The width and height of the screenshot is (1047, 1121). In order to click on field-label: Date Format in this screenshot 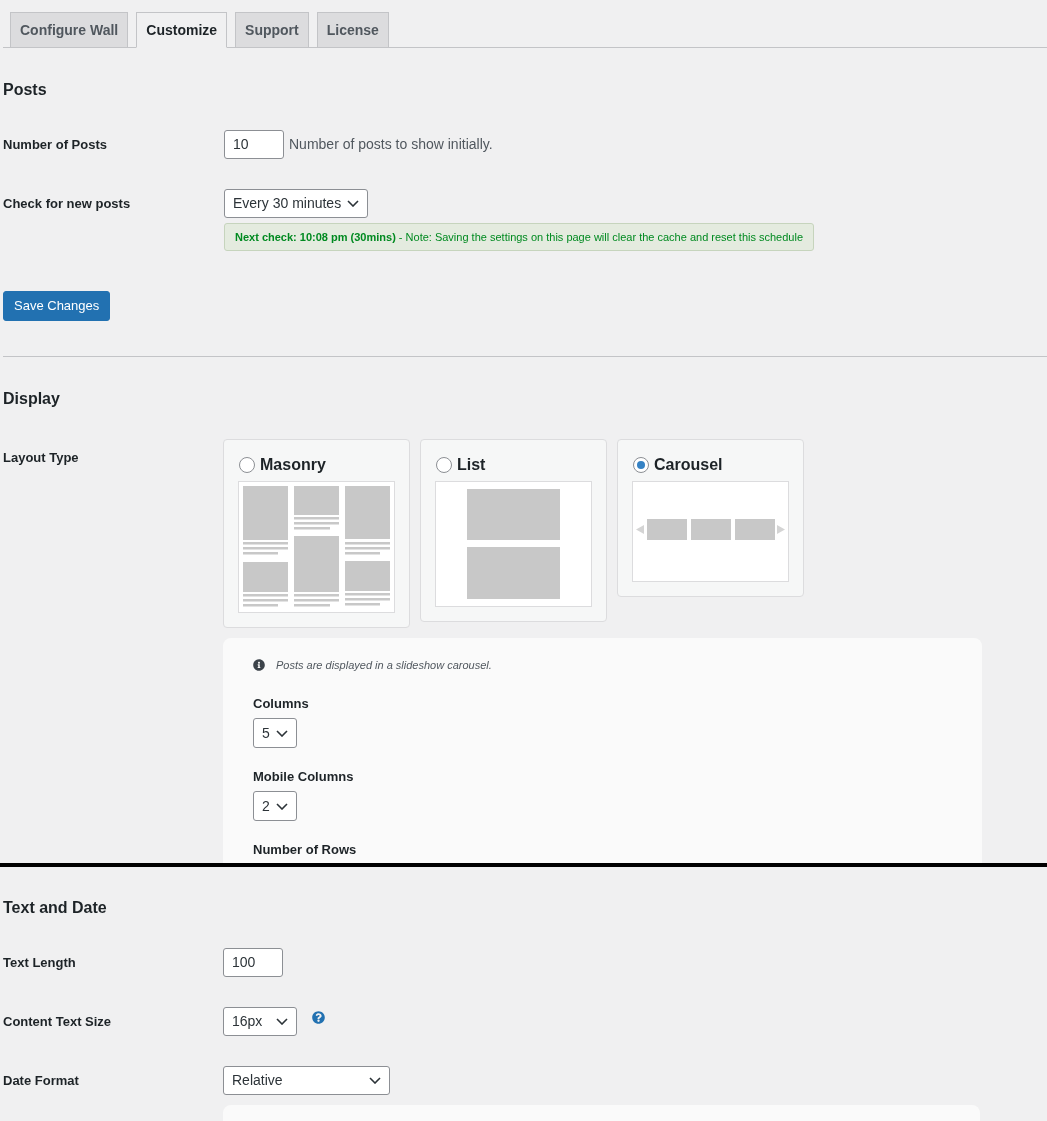, I will do `click(41, 1080)`.